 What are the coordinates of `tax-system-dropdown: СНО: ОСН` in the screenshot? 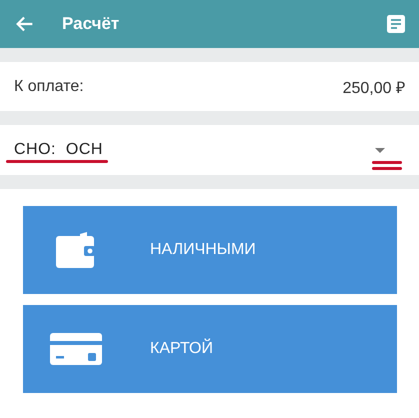 It's located at (209, 150).